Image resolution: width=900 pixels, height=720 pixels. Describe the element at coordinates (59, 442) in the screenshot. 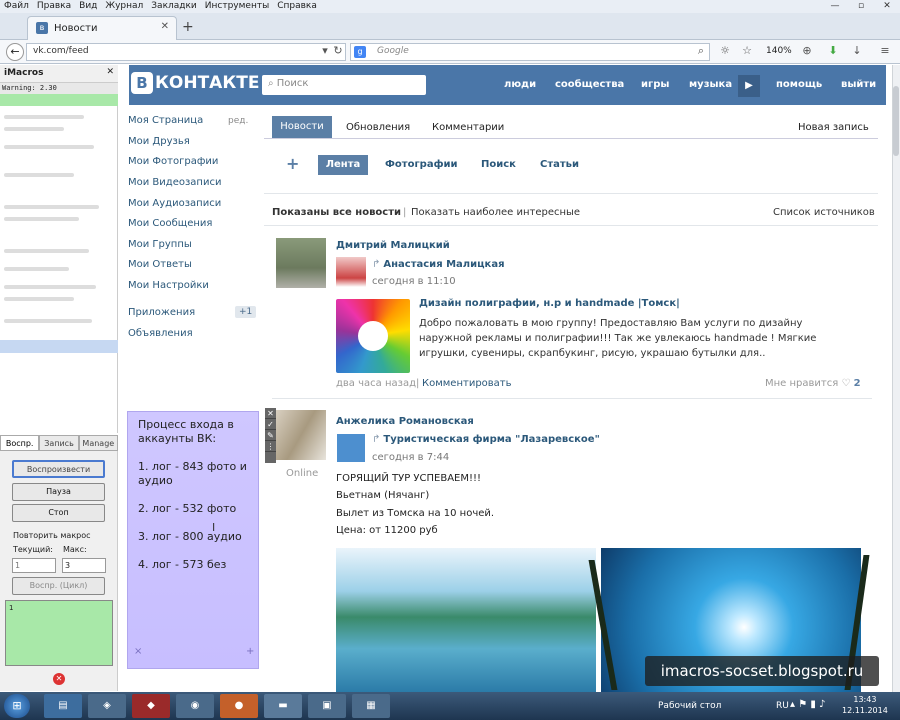

I see `tab-record: Запись` at that location.